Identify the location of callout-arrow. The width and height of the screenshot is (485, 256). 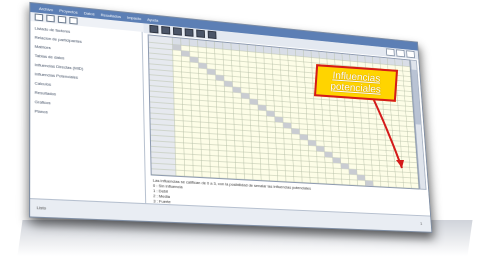
(387, 132).